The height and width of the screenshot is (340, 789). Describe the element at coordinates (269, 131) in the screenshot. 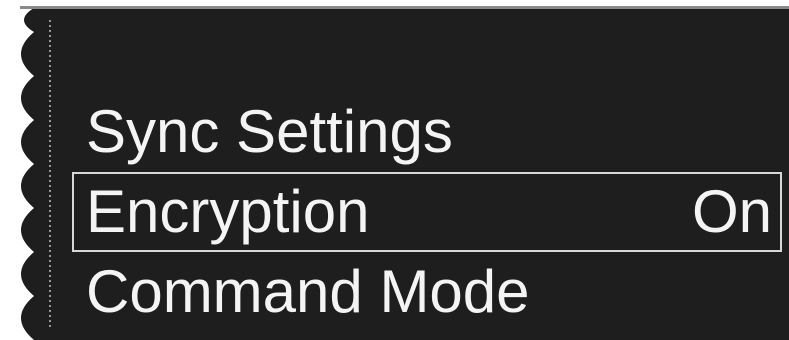

I see `menu-item-label: Sync Settings` at that location.